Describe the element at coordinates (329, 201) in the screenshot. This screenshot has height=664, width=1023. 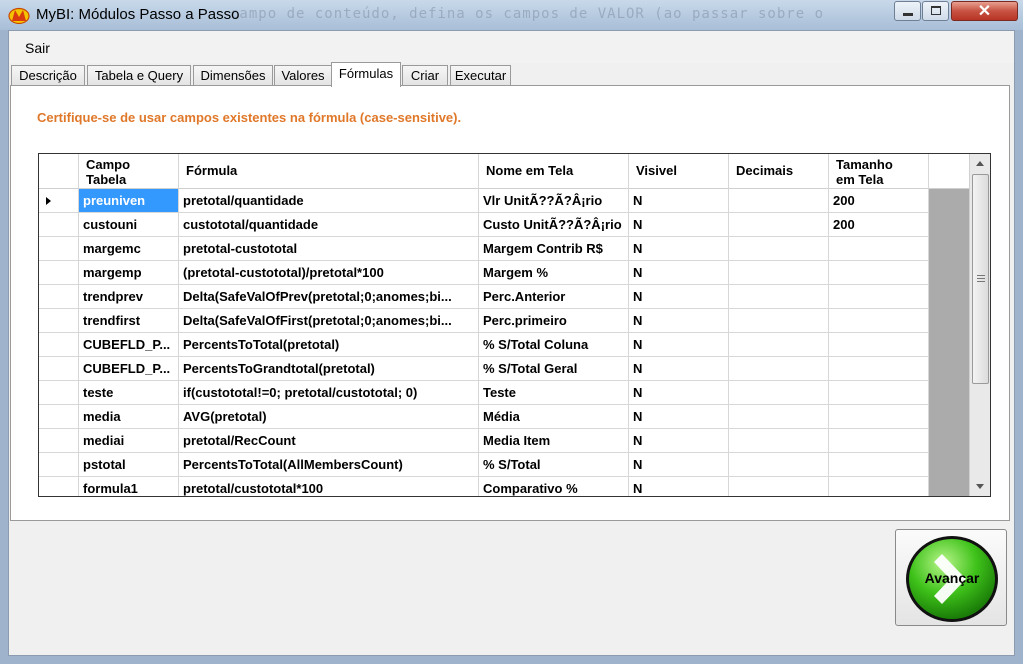
I see `cell-formula: pretotal/quantidade` at that location.